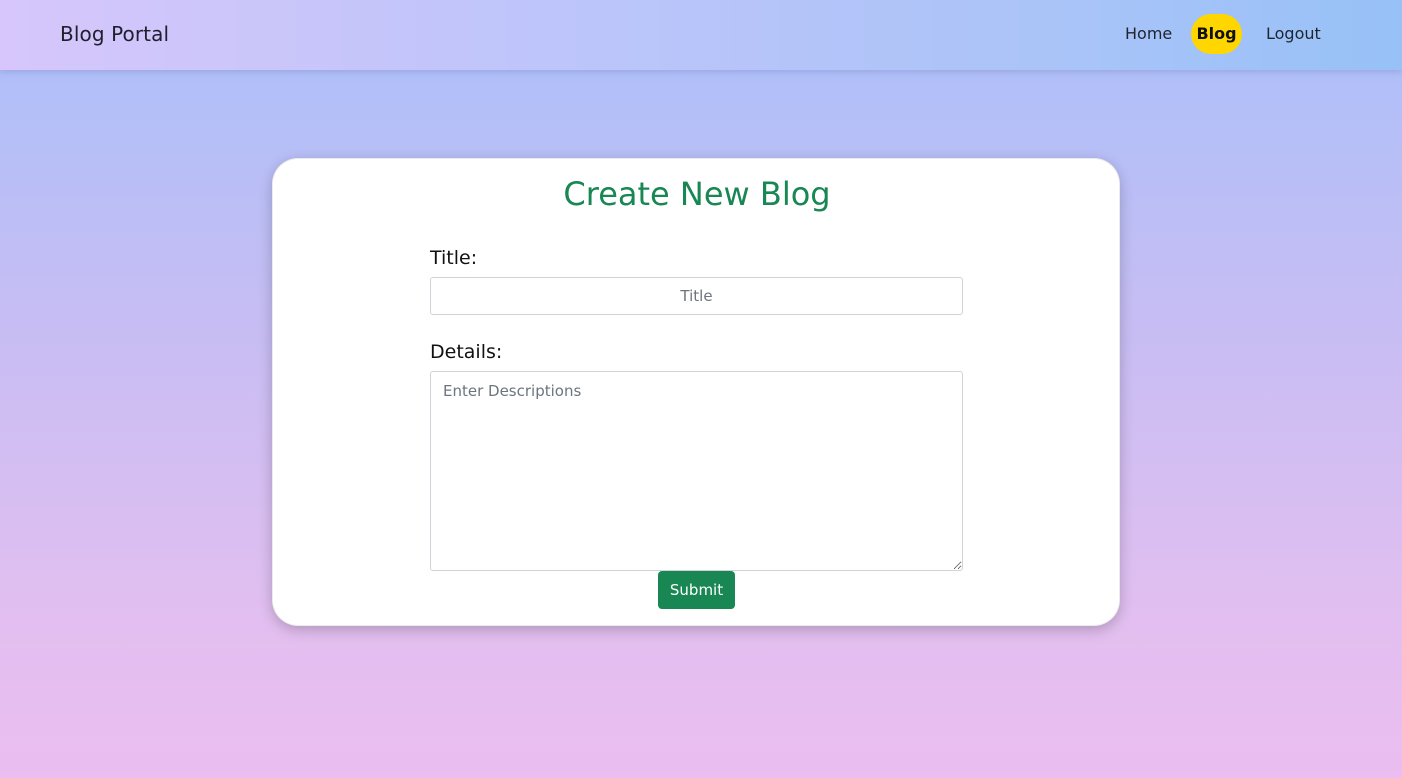  Describe the element at coordinates (696, 590) in the screenshot. I see `submit-button: Submit` at that location.